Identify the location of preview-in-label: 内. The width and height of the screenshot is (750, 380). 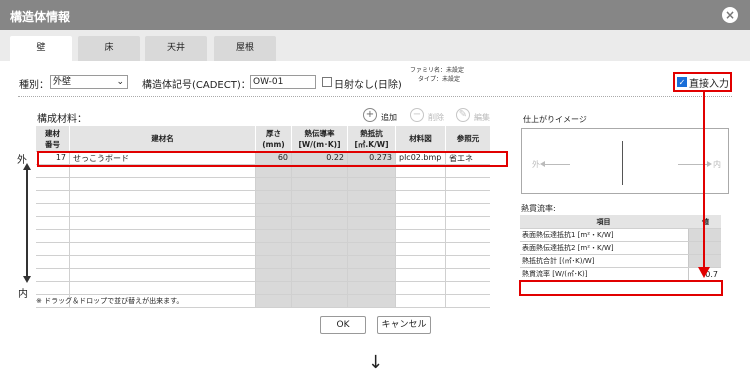
(717, 164).